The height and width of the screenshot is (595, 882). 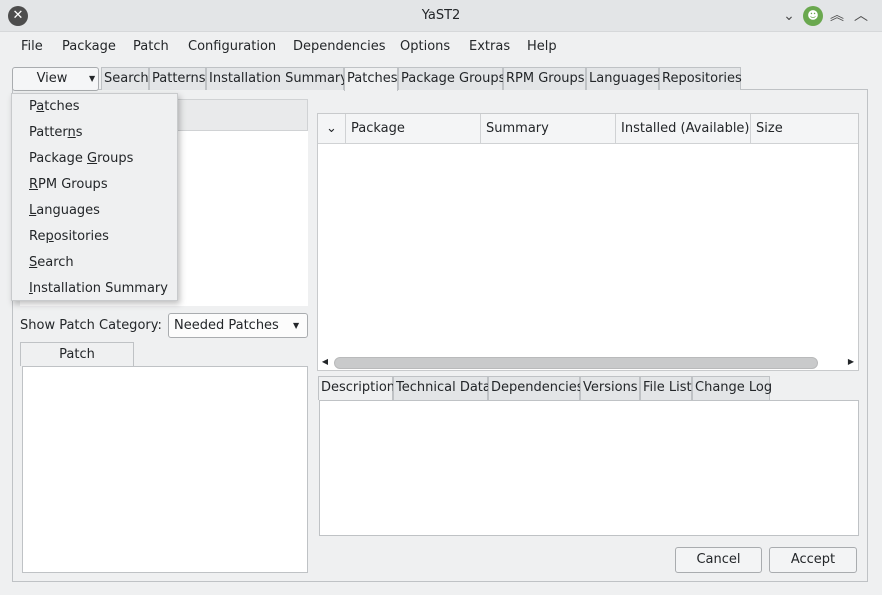 What do you see at coordinates (732, 388) in the screenshot?
I see `tab-change-log: Change Log` at bounding box center [732, 388].